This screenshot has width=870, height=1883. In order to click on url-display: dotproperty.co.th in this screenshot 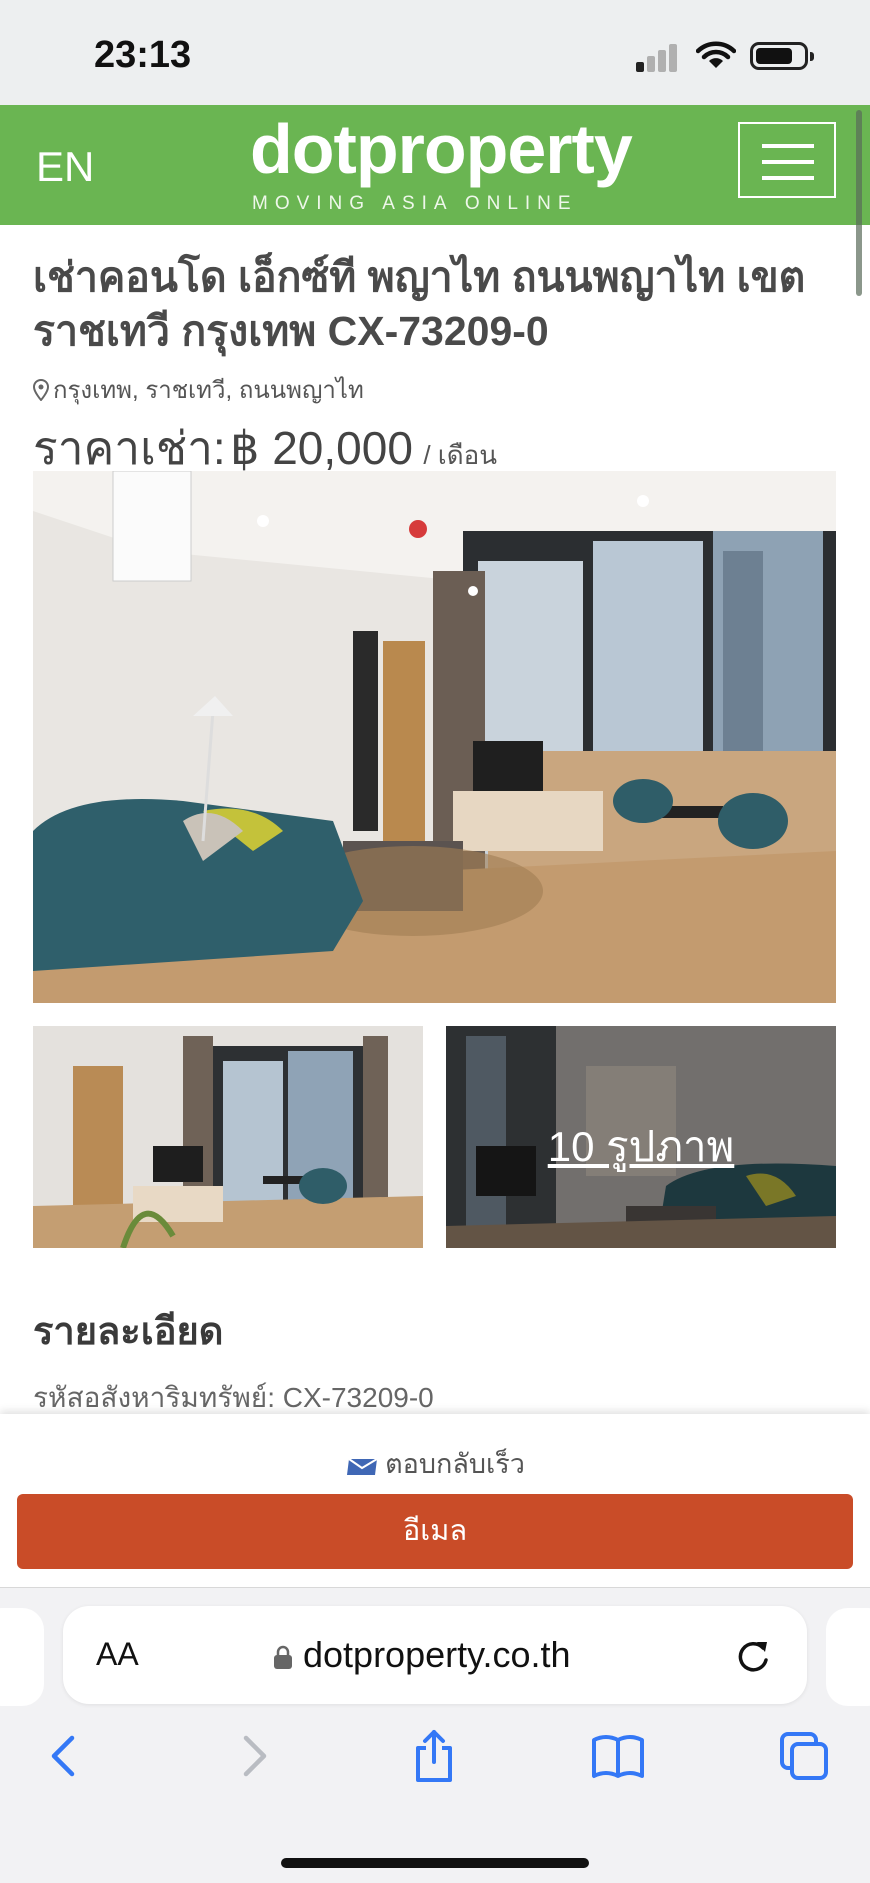, I will do `click(422, 1655)`.